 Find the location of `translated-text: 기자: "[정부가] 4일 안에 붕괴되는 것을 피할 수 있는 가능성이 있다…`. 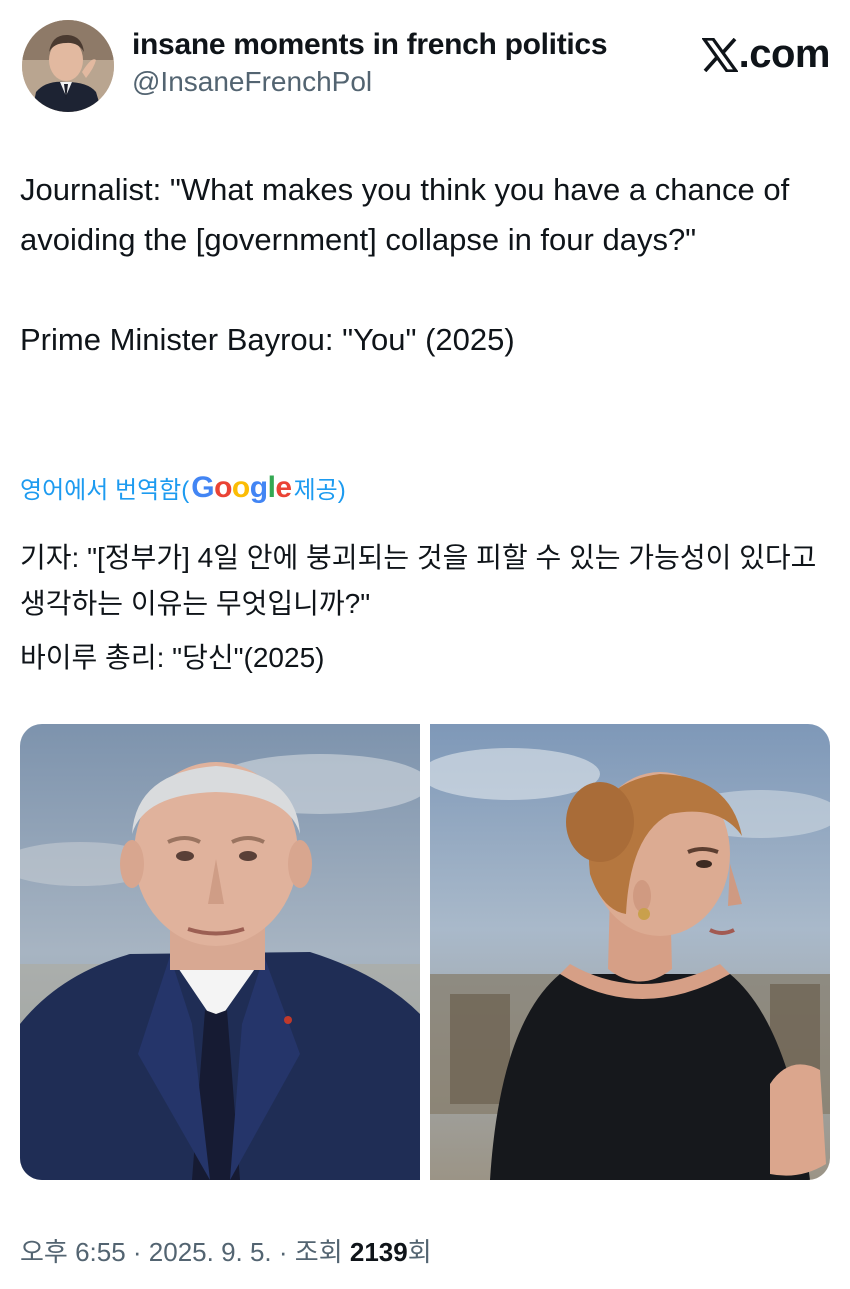

translated-text: 기자: "[정부가] 4일 안에 붕괴되는 것을 피할 수 있는 가능성이 있다… is located at coordinates (425, 608).